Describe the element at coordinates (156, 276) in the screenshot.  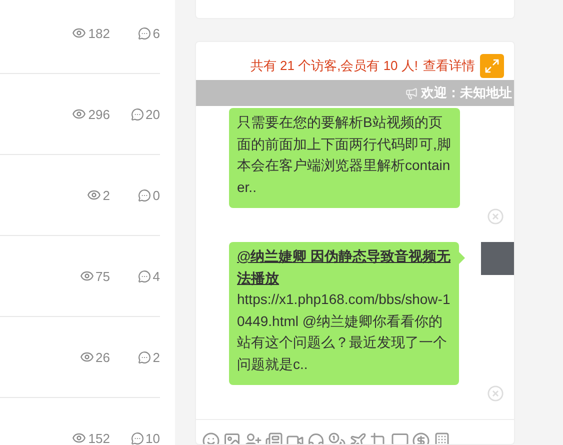
I see `comment-count: 4` at that location.